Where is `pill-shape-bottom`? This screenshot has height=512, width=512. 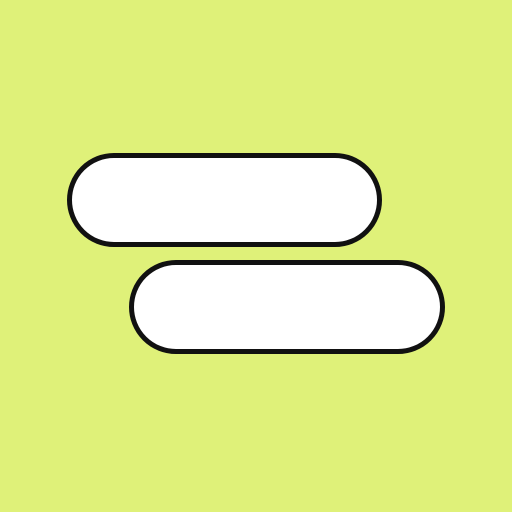
pill-shape-bottom is located at coordinates (287, 307).